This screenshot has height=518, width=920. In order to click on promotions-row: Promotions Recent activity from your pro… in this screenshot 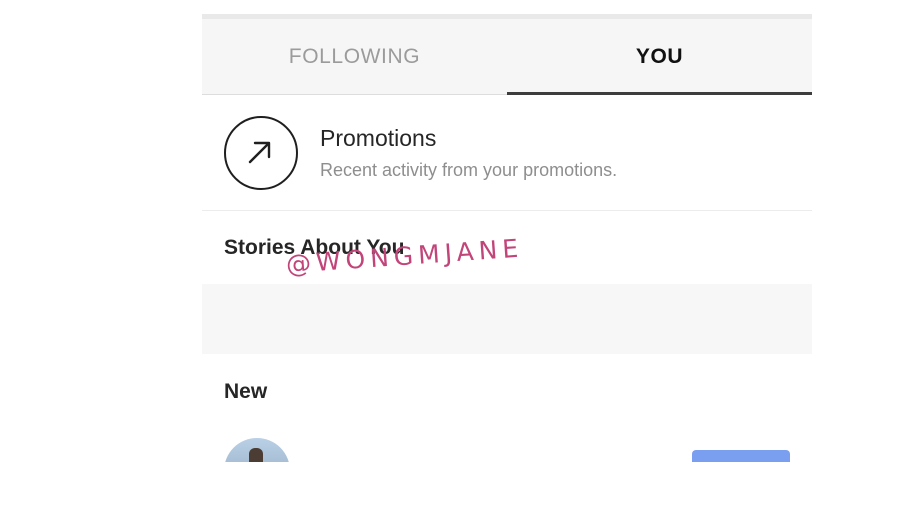, I will do `click(507, 153)`.